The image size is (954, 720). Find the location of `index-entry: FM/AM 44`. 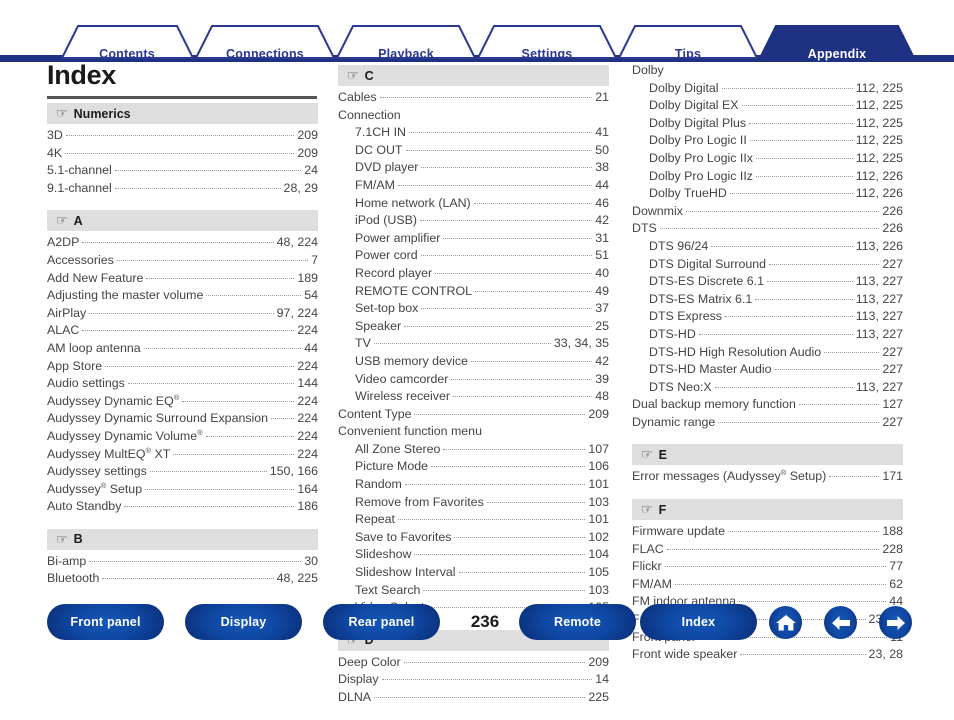

index-entry: FM/AM 44 is located at coordinates (473, 186).